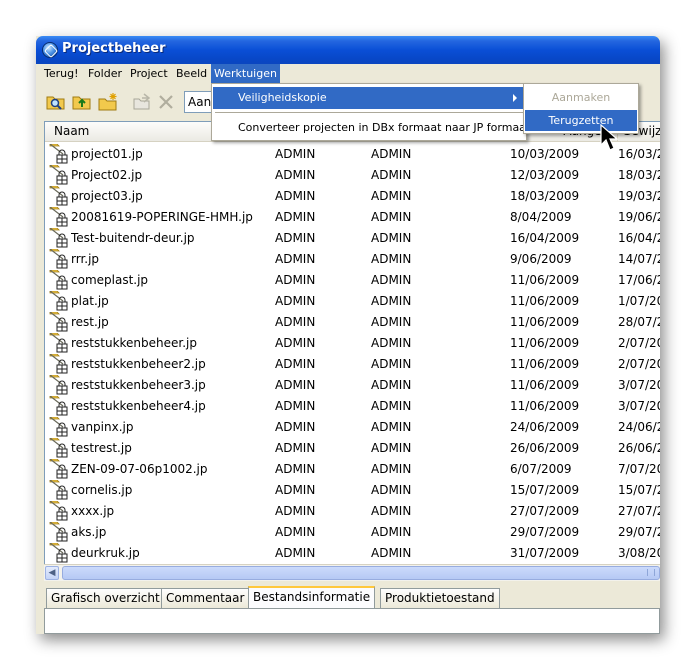 The image size is (694, 668). I want to click on cell-modified: 19/06/2009, so click(639, 217).